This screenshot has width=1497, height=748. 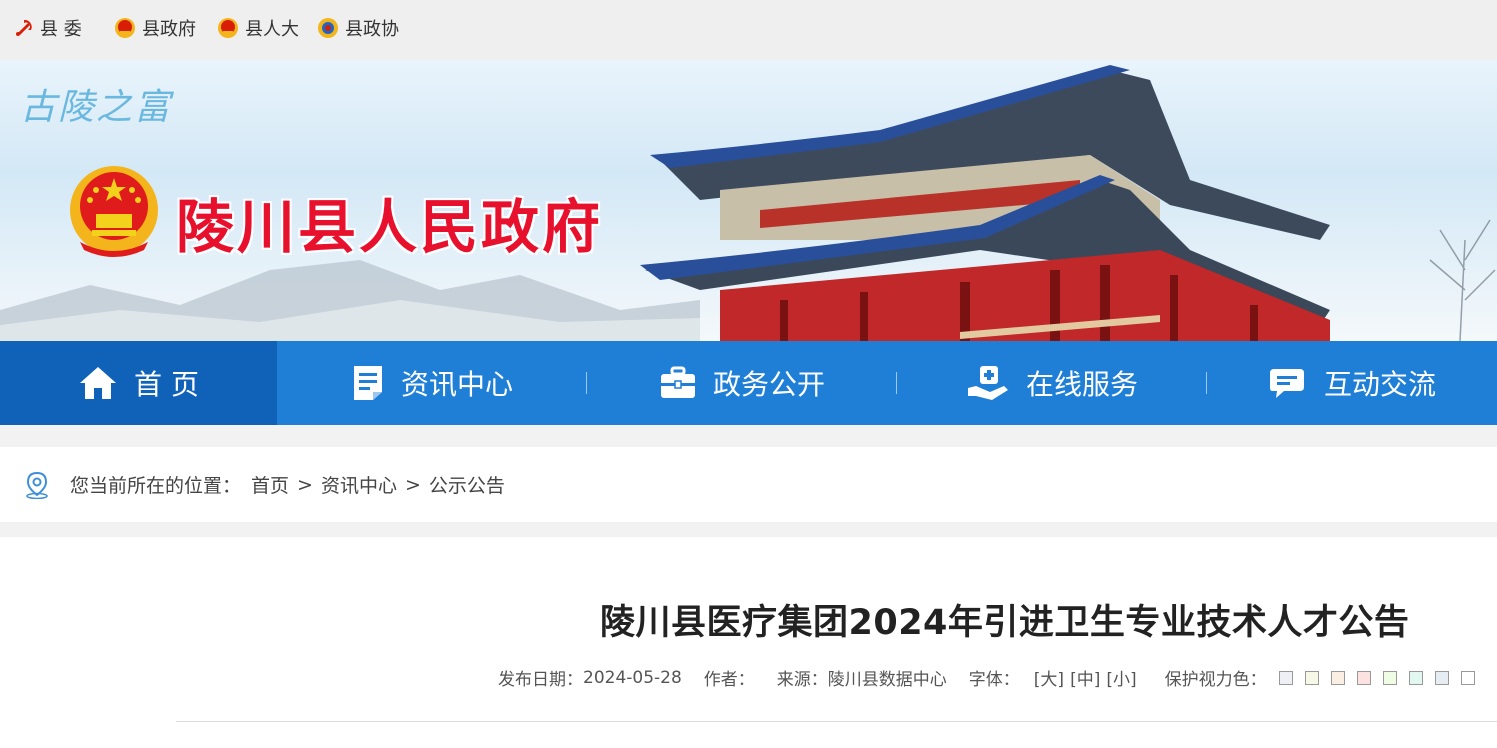 What do you see at coordinates (61, 29) in the screenshot?
I see `topbar-link-label: 县 委` at bounding box center [61, 29].